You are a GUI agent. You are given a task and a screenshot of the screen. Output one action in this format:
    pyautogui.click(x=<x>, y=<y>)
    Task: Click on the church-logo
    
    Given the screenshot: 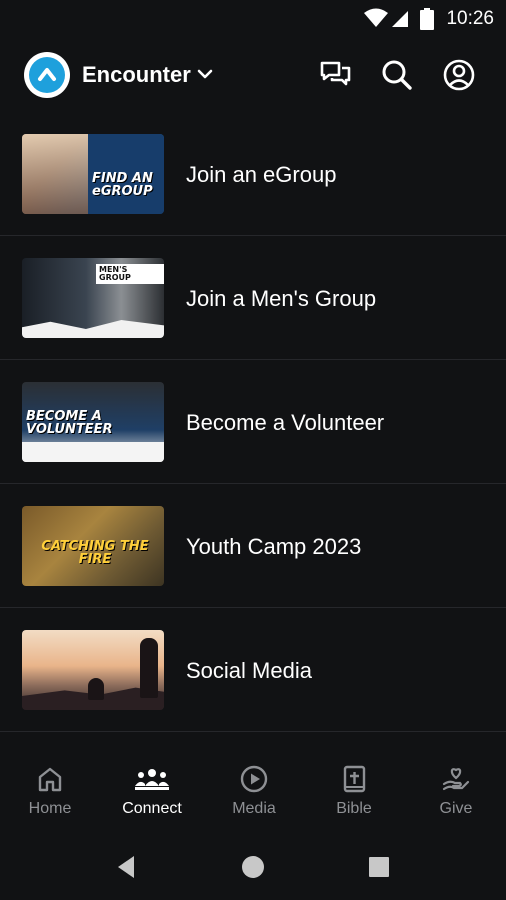 What is the action you would take?
    pyautogui.click(x=47, y=75)
    